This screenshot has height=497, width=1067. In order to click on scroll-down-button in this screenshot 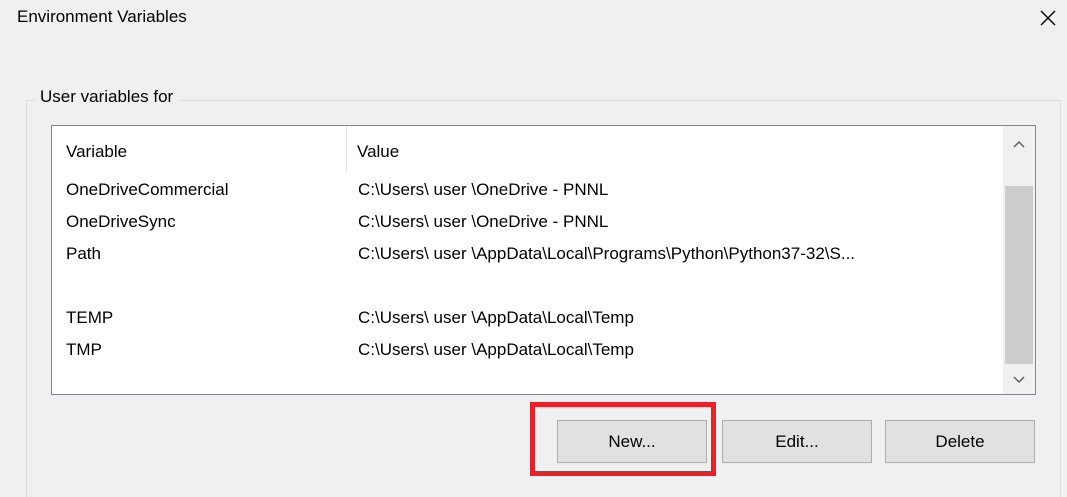, I will do `click(1019, 379)`.